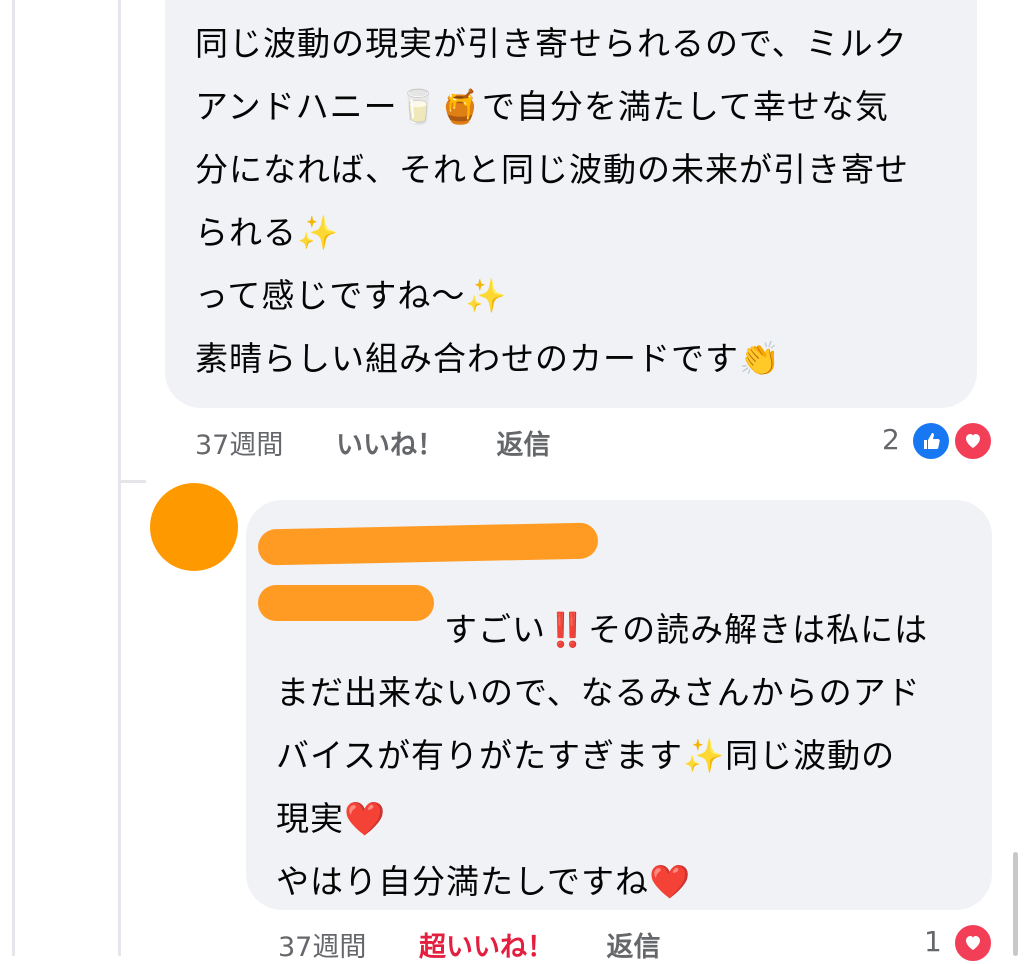  I want to click on comment-2-reaction-count: 1, so click(933, 941).